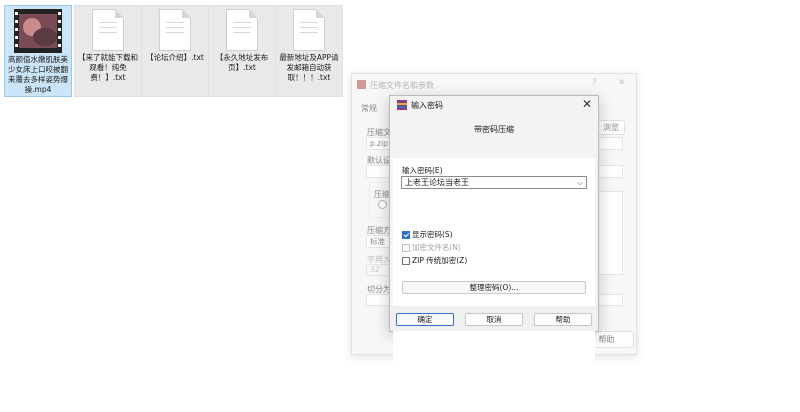 This screenshot has width=800, height=412. I want to click on file-item-txt-2: 【论坛介绍】.txt, so click(175, 51).